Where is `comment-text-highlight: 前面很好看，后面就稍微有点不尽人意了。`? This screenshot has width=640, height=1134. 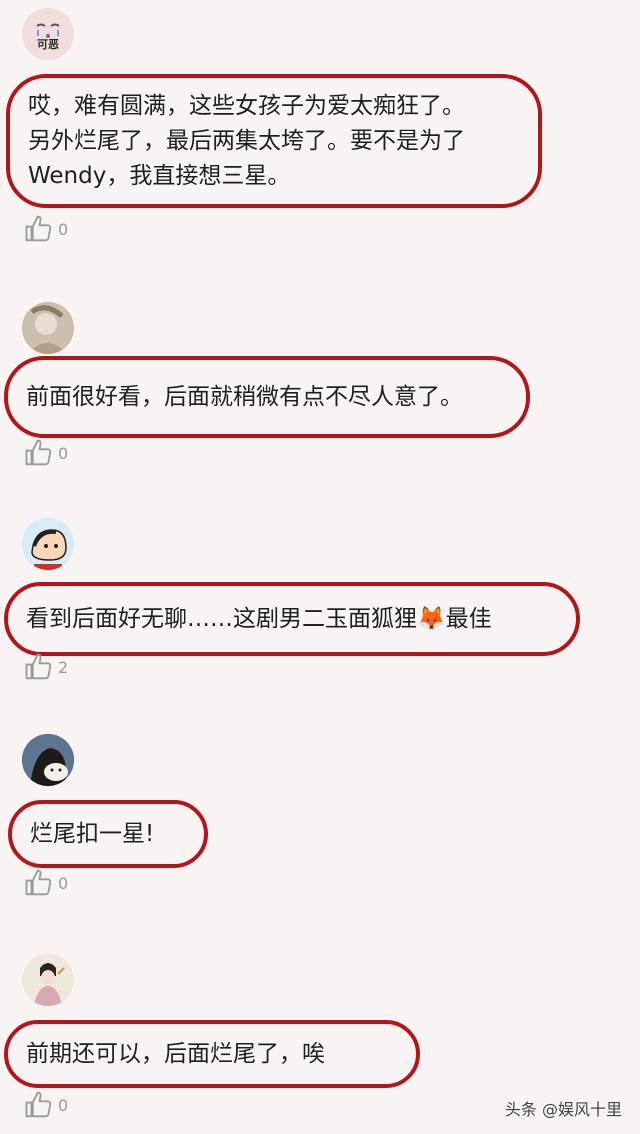
comment-text-highlight: 前面很好看，后面就稍微有点不尽人意了。 is located at coordinates (267, 397).